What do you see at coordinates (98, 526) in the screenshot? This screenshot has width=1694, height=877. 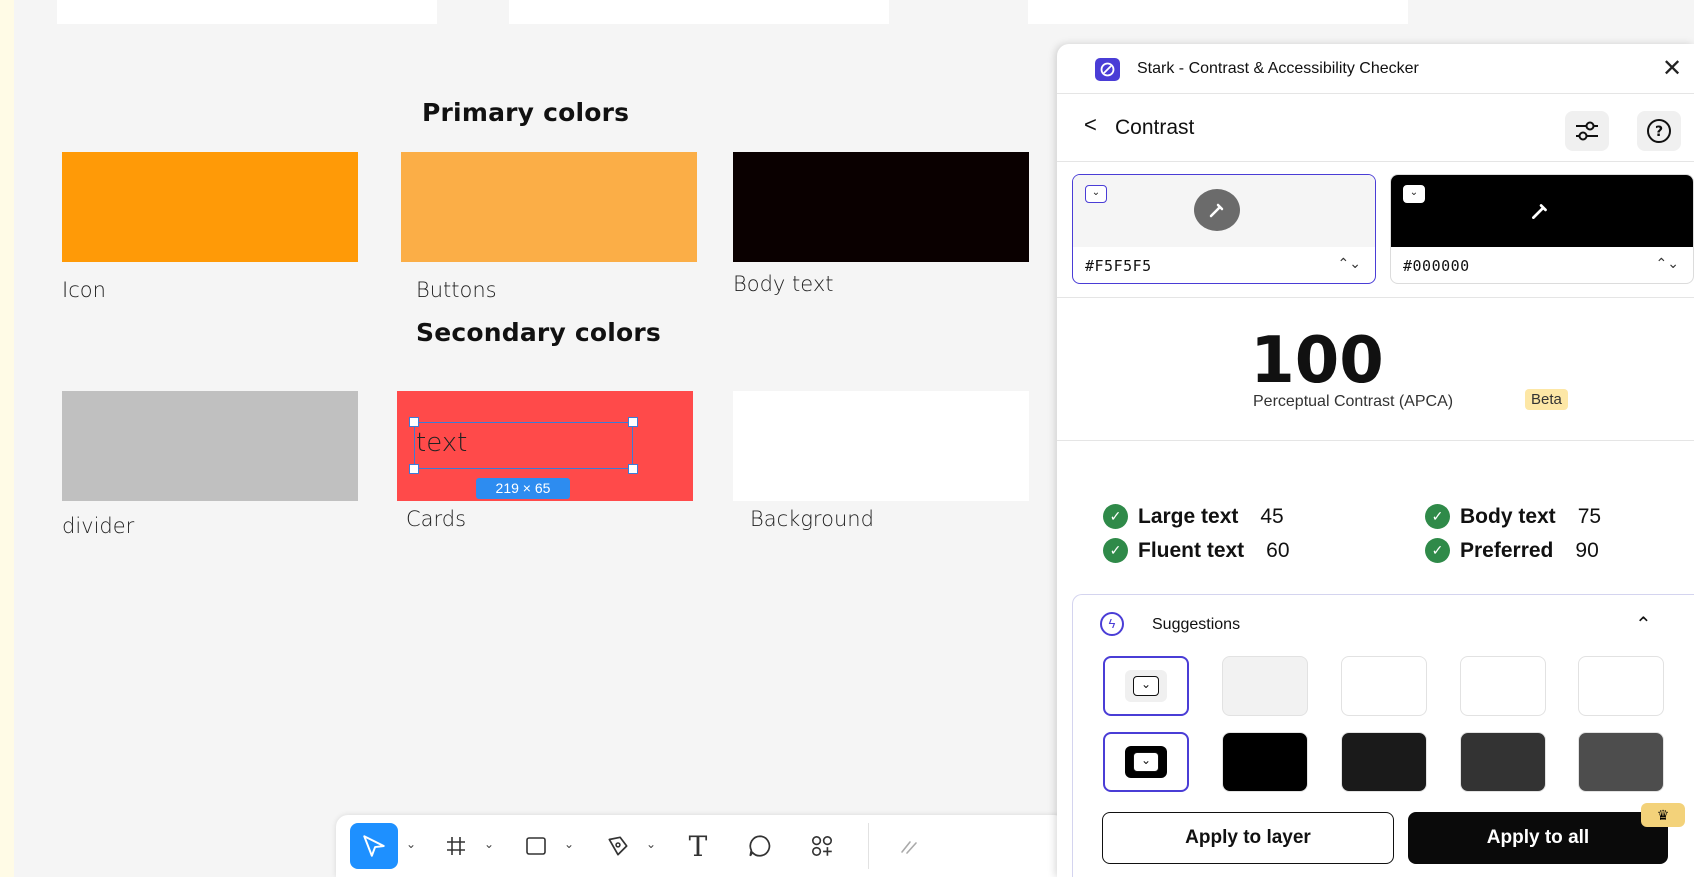 I see `swatch-label: divider` at bounding box center [98, 526].